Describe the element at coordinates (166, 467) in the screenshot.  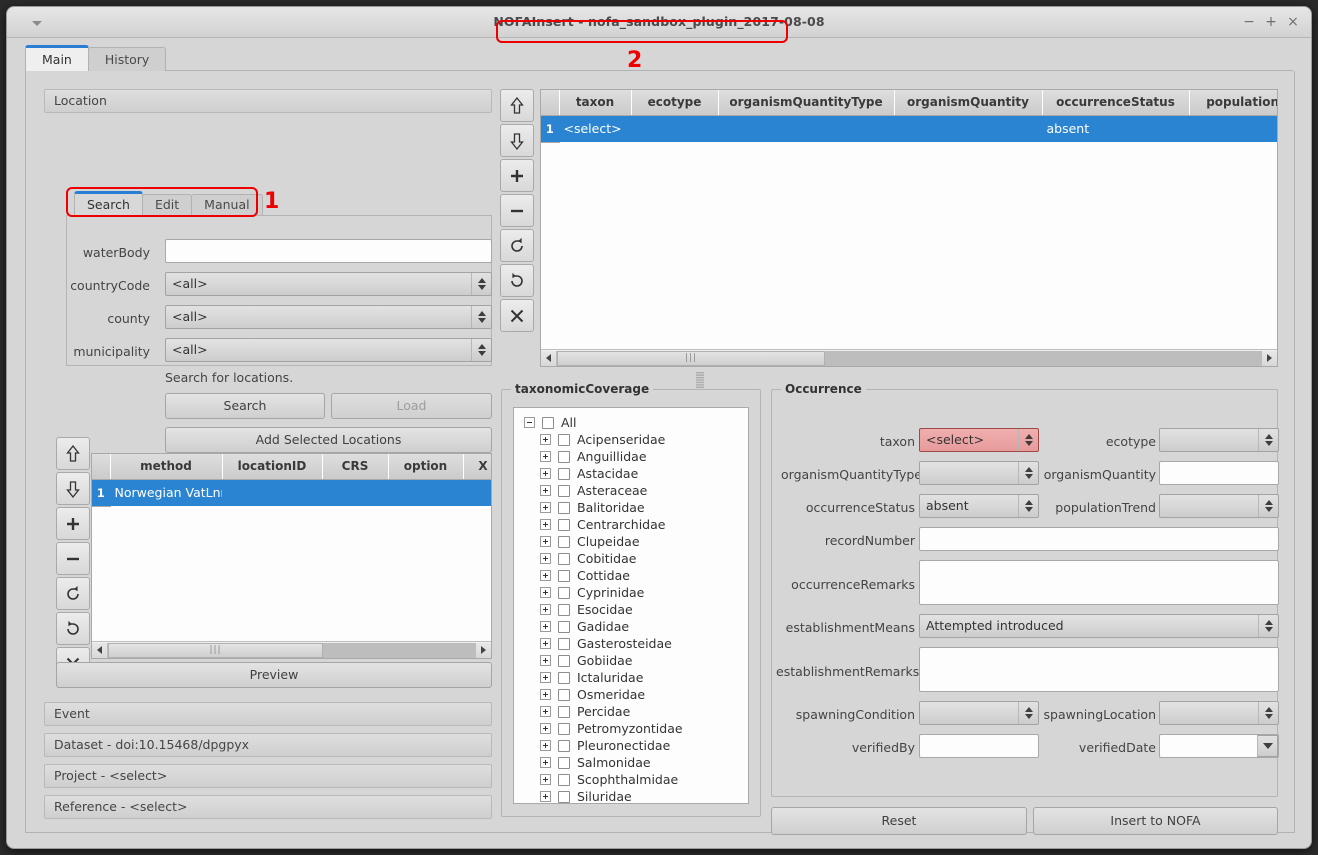
I see `column-header-method: method` at that location.